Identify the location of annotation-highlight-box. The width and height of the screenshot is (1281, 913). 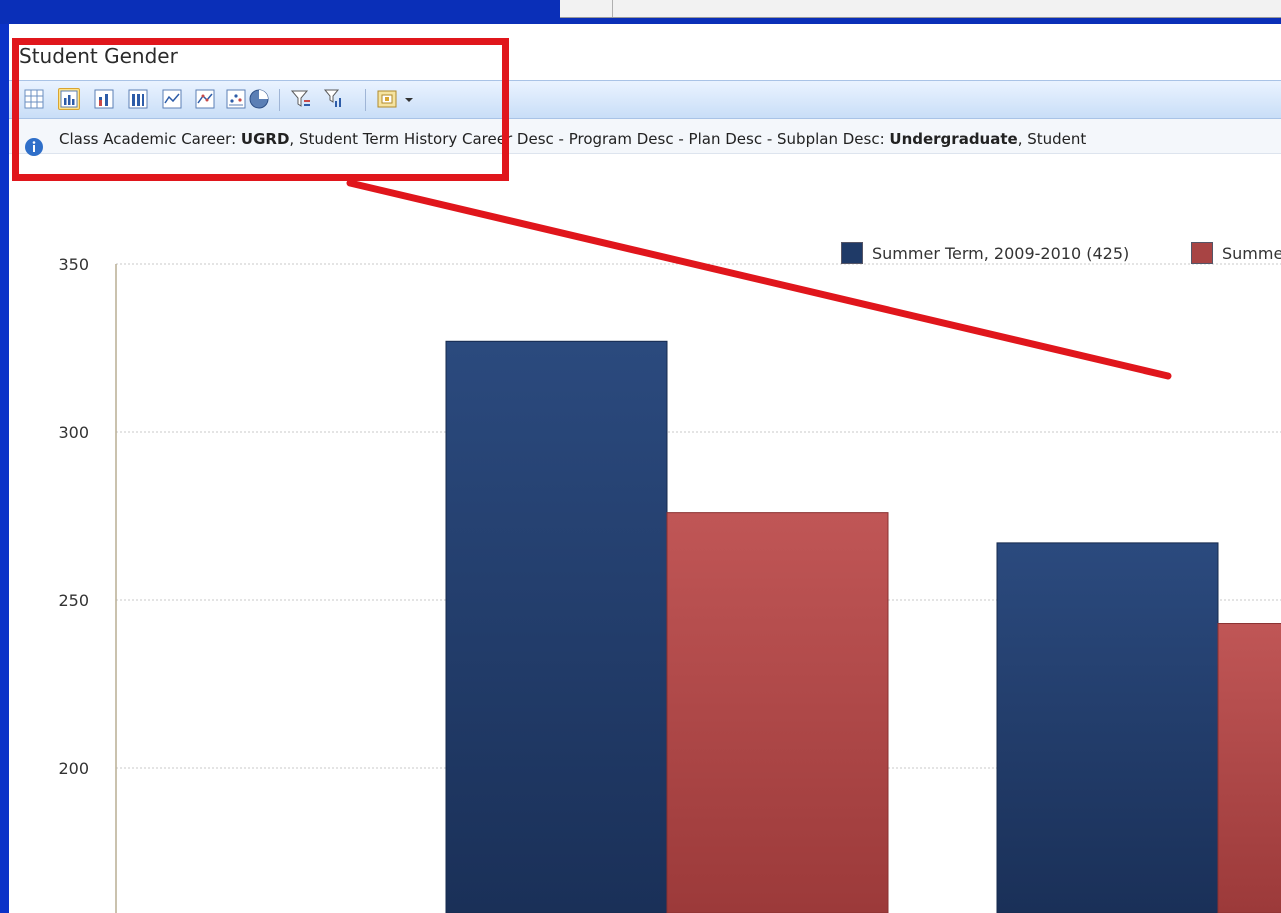
(260, 109).